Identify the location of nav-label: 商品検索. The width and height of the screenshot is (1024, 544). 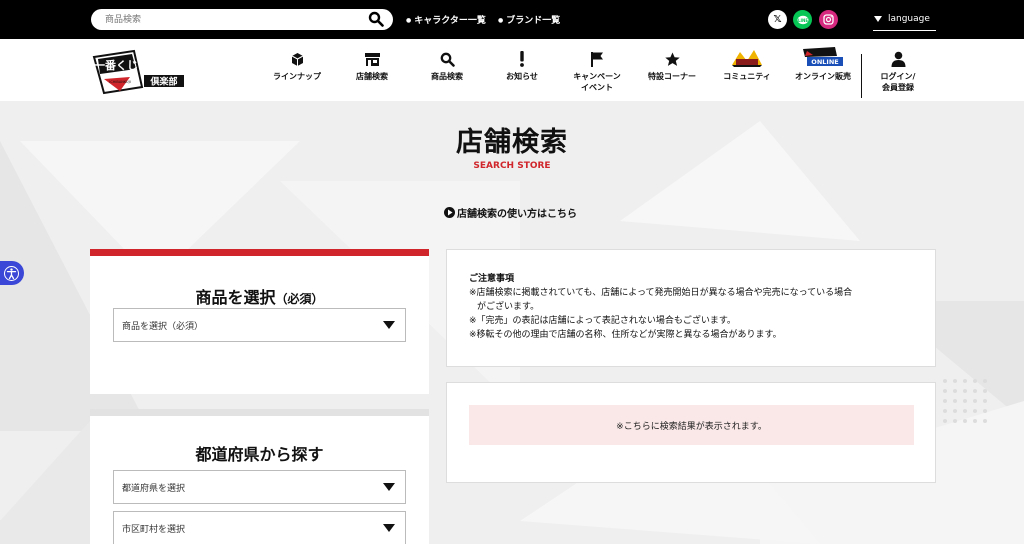
(447, 76).